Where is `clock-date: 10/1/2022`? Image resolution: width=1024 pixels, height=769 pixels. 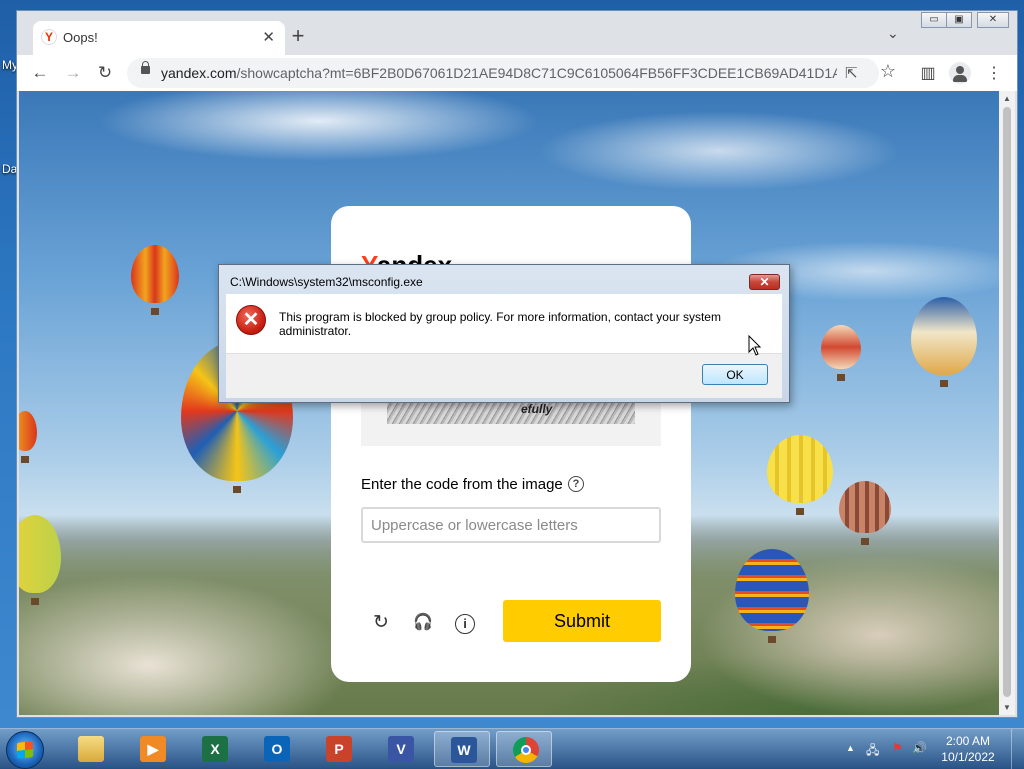
clock-date: 10/1/2022 is located at coordinates (968, 757).